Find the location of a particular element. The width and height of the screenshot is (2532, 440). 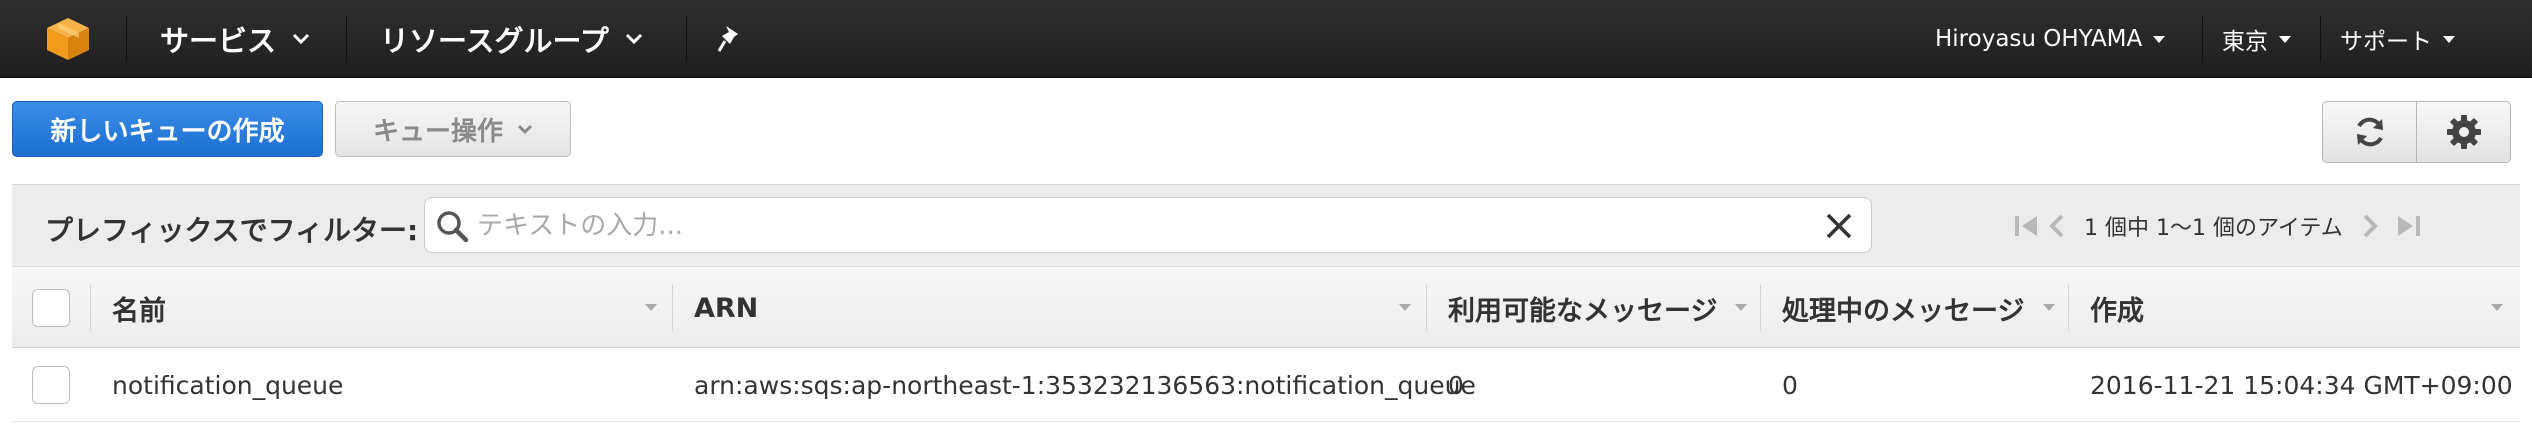

support-menu: サポート is located at coordinates (2398, 39).